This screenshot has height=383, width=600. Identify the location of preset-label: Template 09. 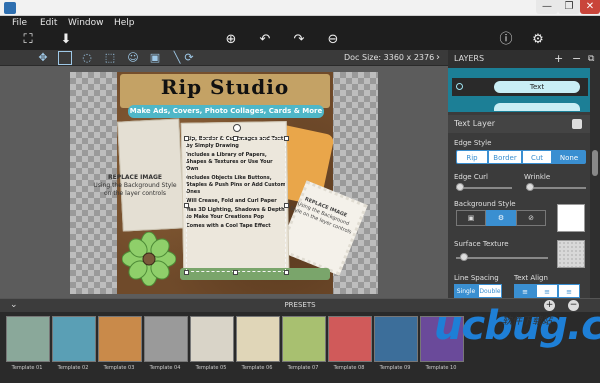
(395, 368).